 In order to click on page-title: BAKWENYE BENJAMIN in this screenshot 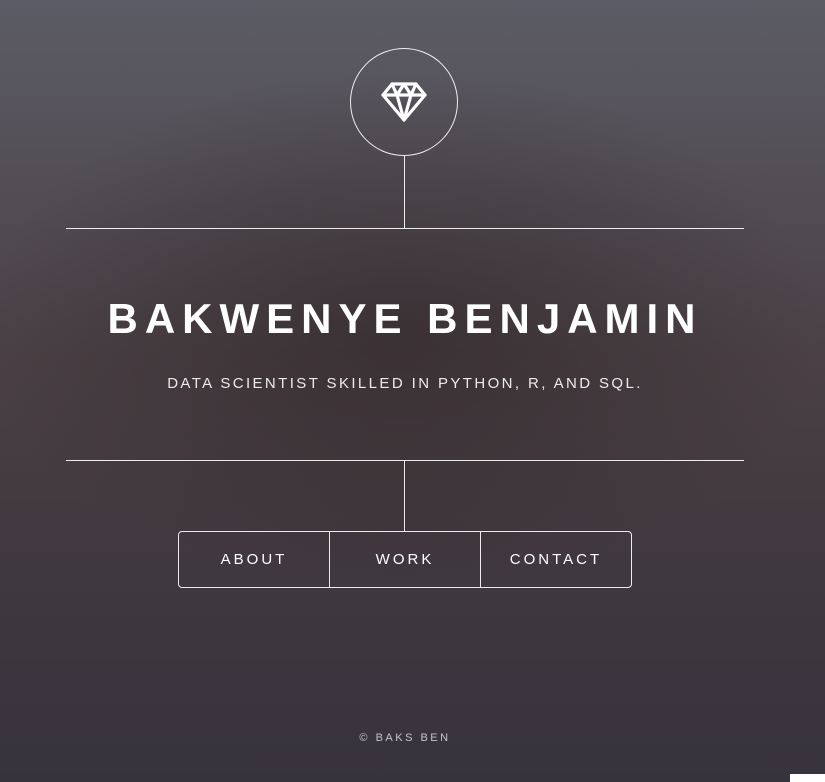, I will do `click(405, 318)`.